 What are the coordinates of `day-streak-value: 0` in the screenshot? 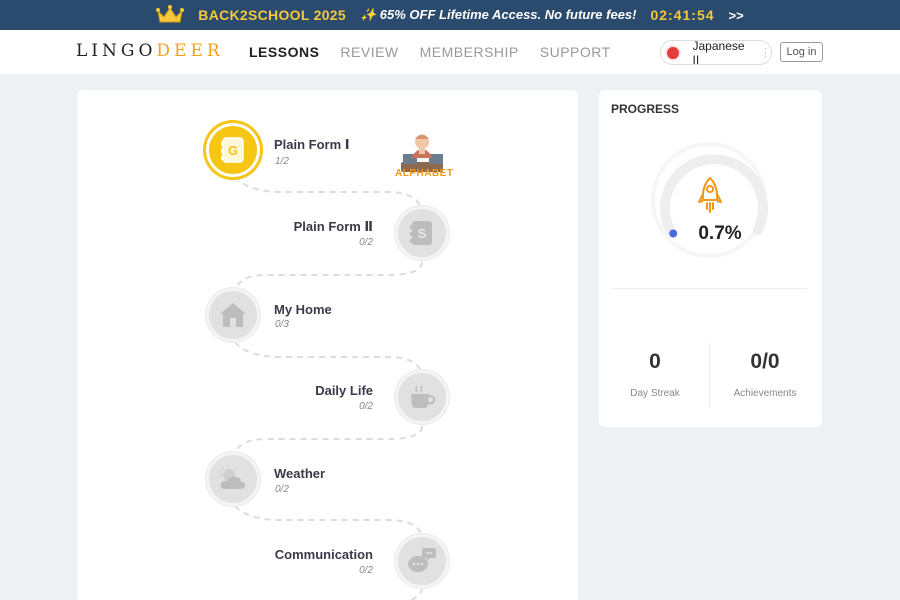 It's located at (655, 361).